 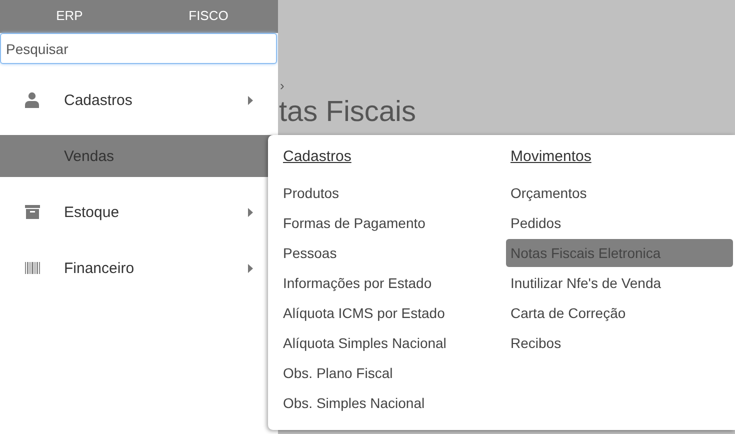 I want to click on barcode-icon, so click(x=32, y=268).